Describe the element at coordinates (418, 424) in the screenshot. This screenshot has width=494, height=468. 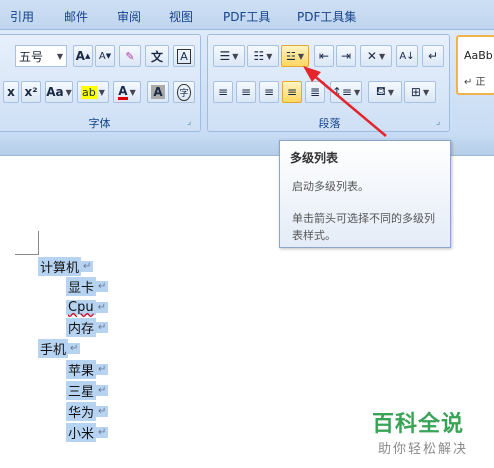
I see `watermark-title: 百科全说` at that location.